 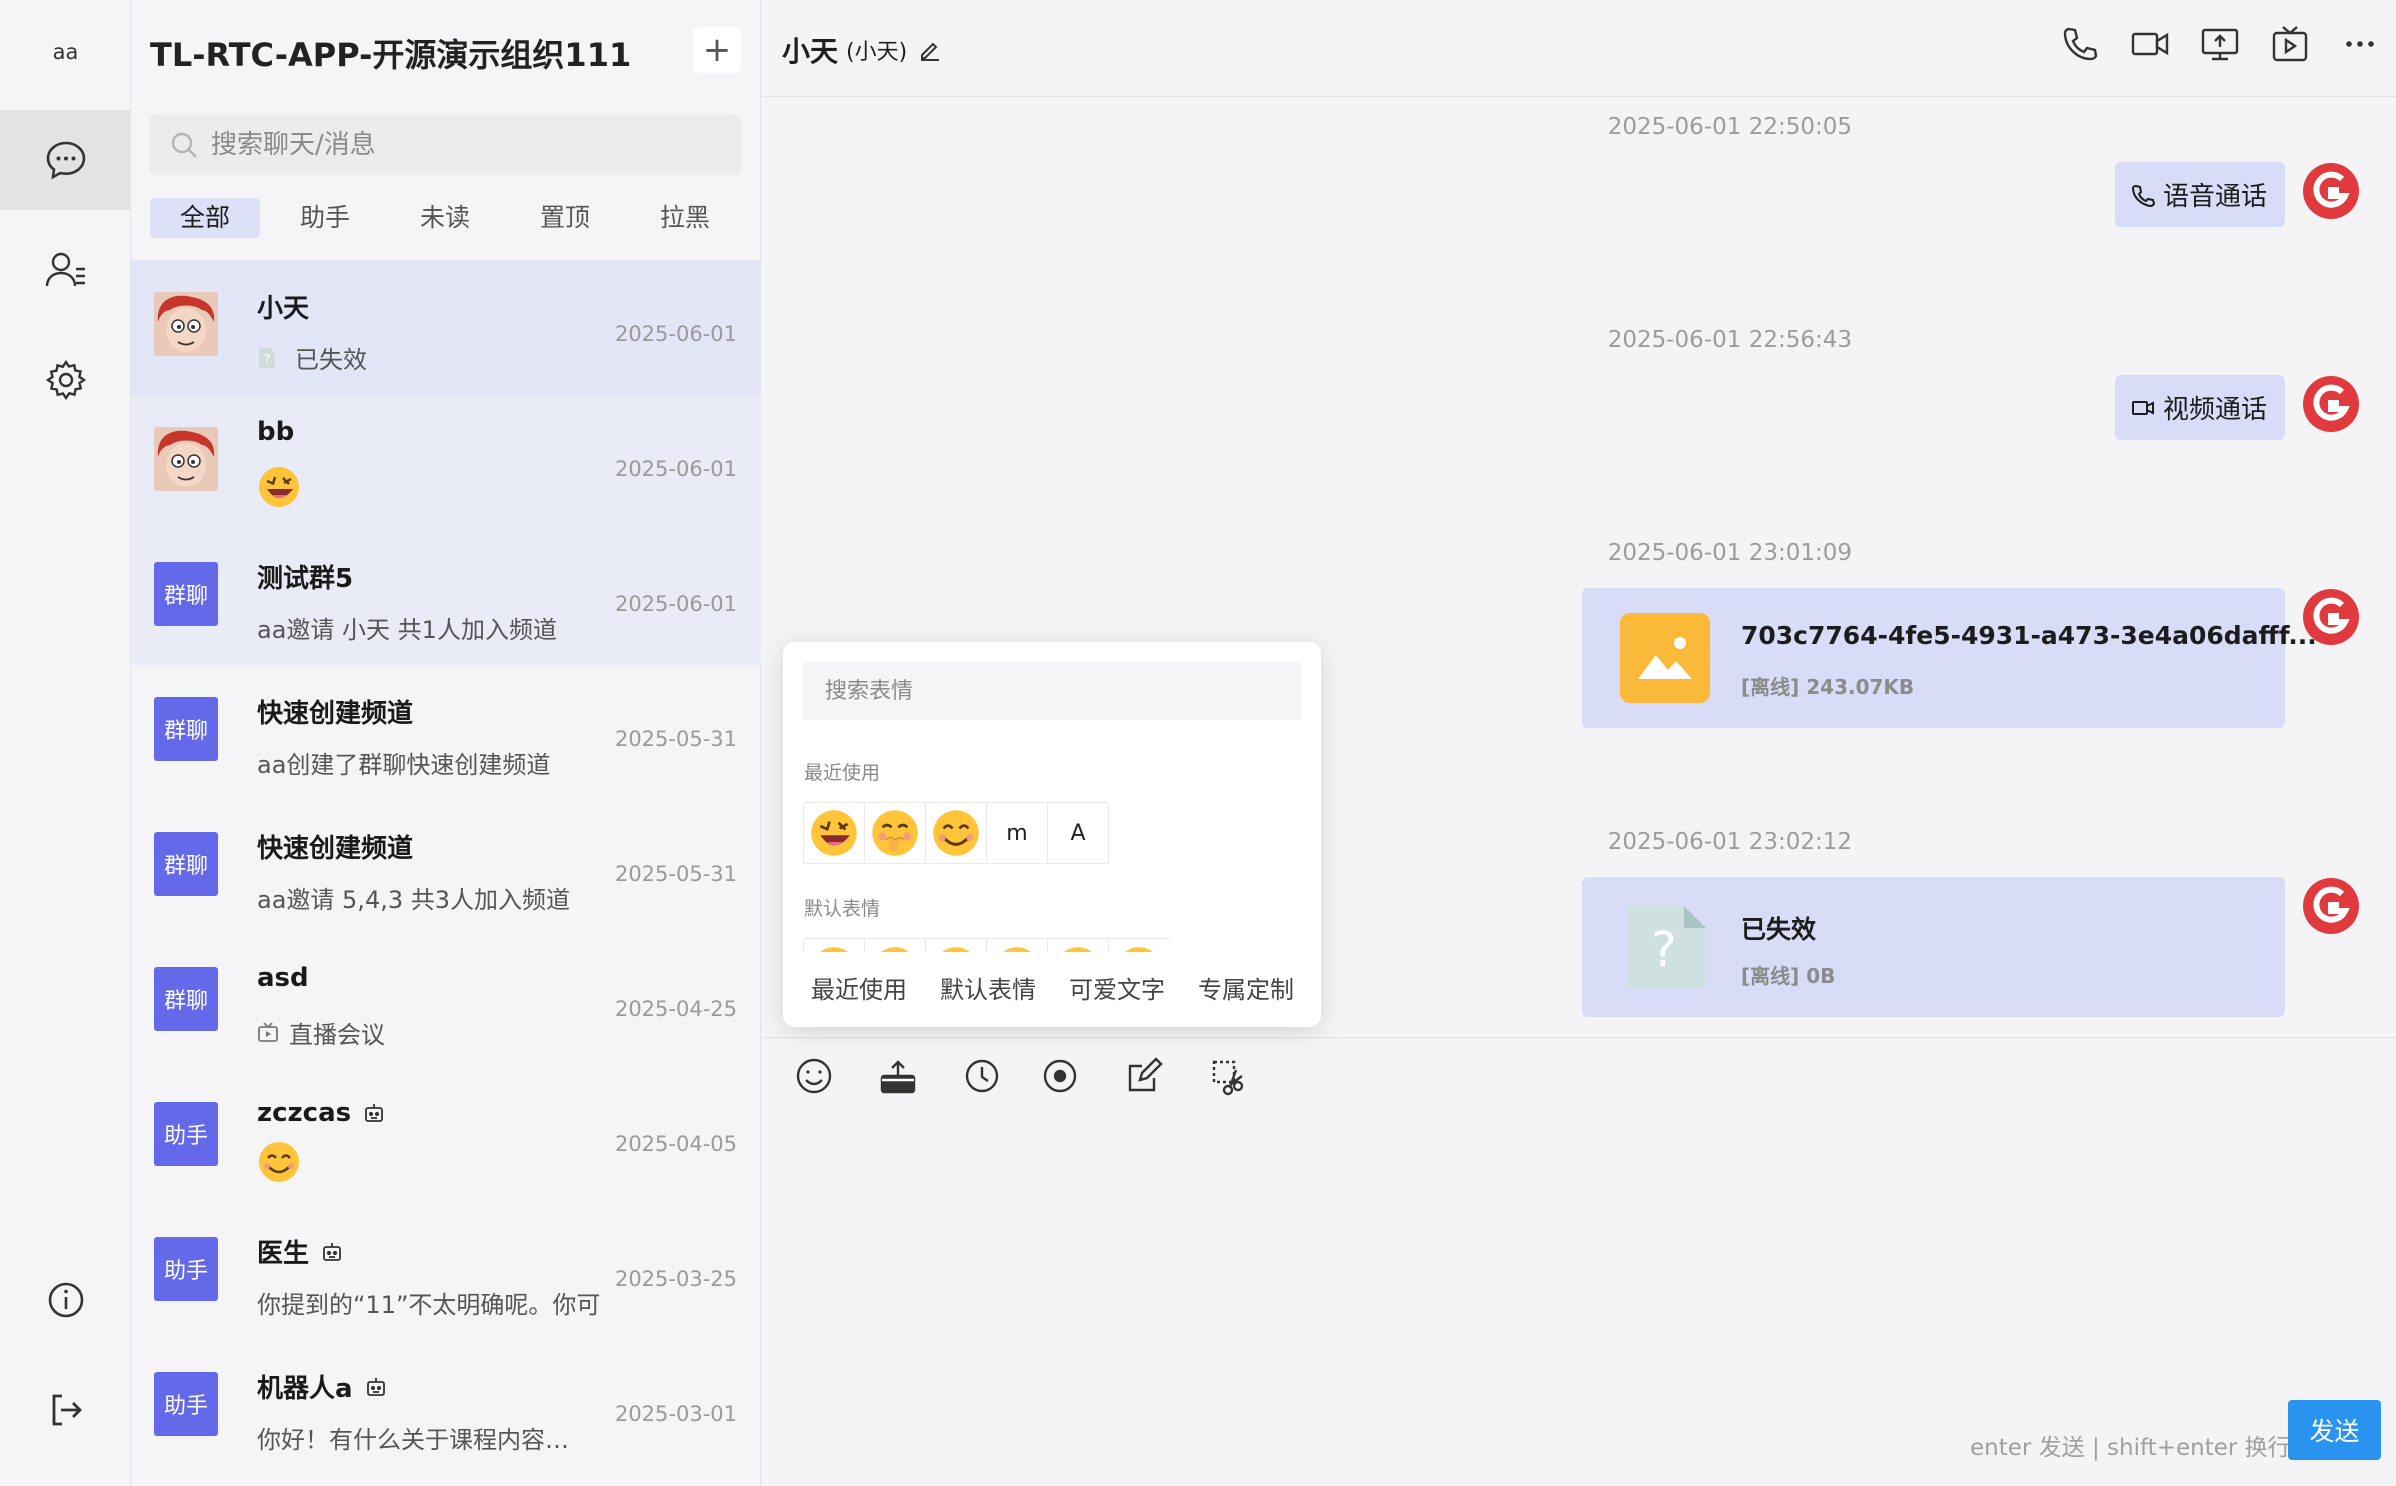 I want to click on tab-all: 全部, so click(x=205, y=218).